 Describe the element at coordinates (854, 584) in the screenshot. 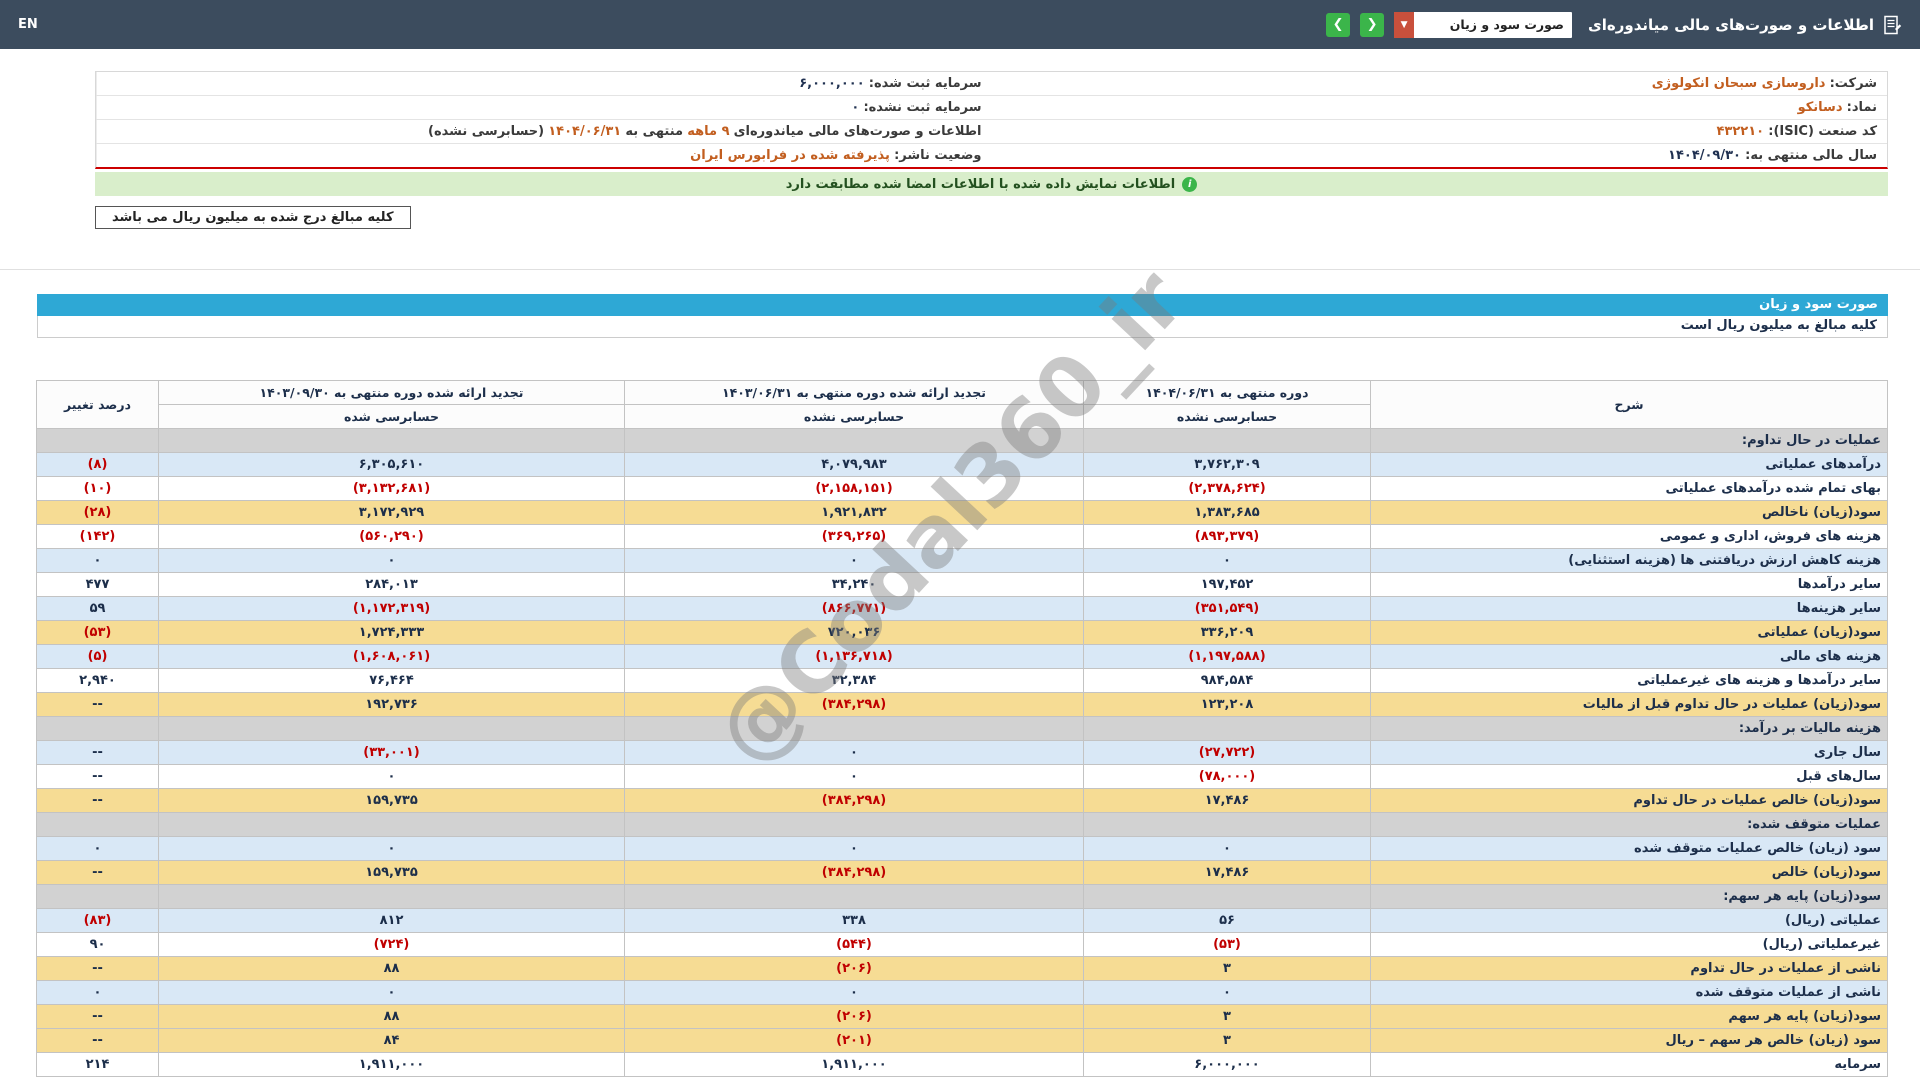

I see `value-cell: ۳۴,۲۴۰` at that location.